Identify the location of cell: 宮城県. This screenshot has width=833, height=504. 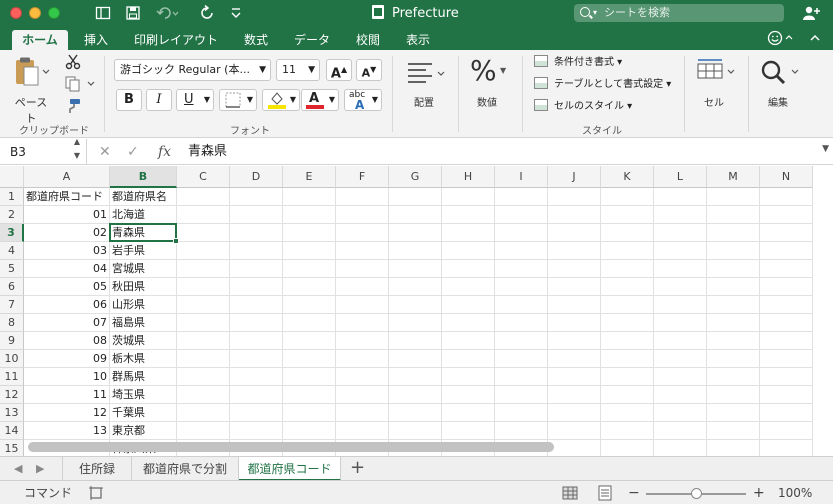
(143, 269).